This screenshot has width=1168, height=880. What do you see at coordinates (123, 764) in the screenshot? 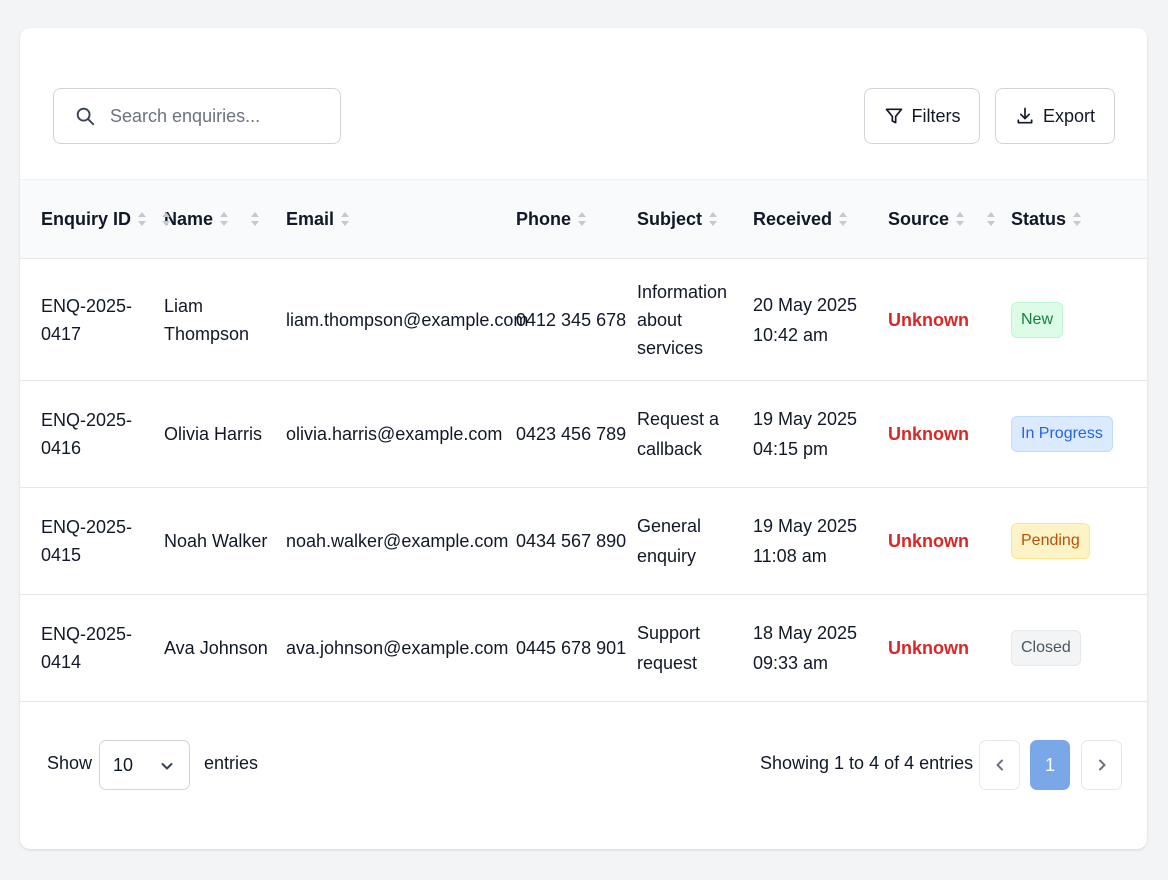
I see `page-size-value: 10` at bounding box center [123, 764].